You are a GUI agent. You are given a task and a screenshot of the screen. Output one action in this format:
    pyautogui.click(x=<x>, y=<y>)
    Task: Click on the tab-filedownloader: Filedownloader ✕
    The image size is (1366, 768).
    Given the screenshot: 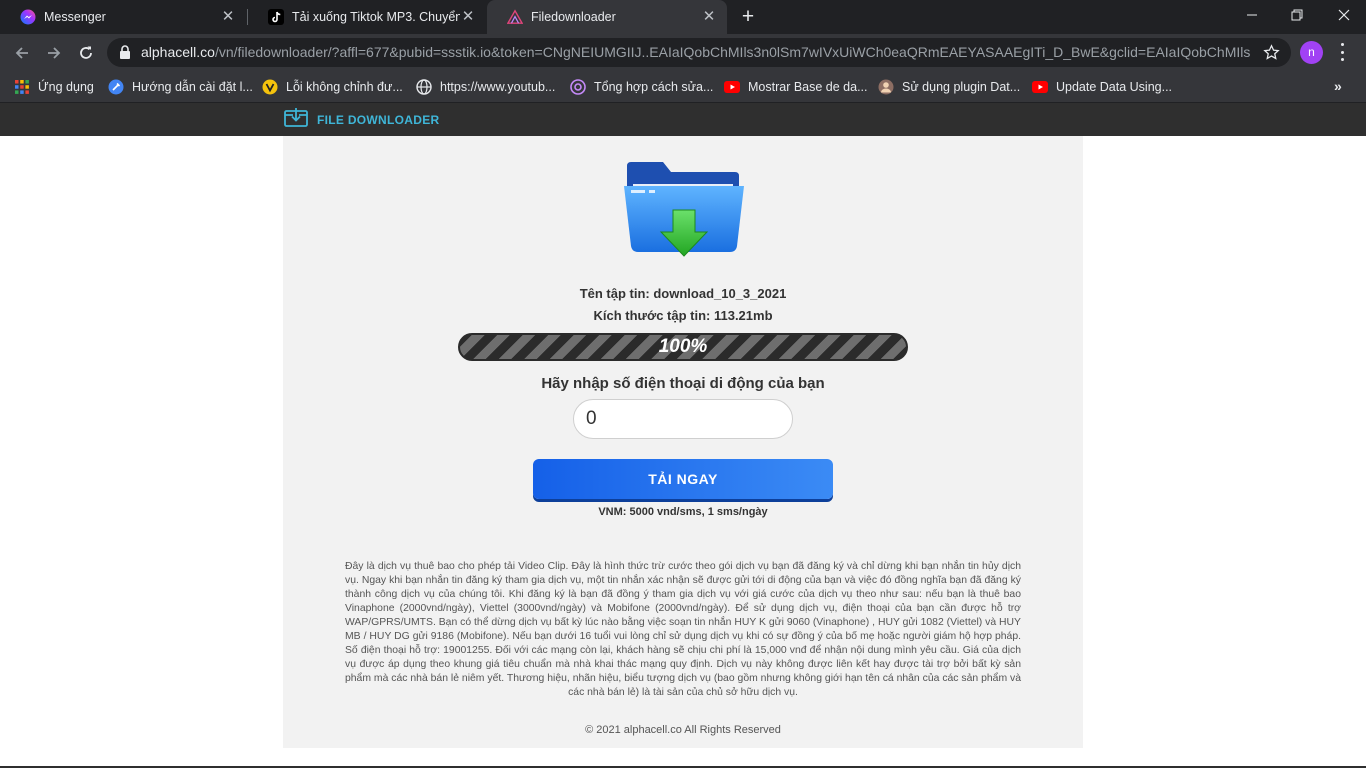 What is the action you would take?
    pyautogui.click(x=607, y=17)
    